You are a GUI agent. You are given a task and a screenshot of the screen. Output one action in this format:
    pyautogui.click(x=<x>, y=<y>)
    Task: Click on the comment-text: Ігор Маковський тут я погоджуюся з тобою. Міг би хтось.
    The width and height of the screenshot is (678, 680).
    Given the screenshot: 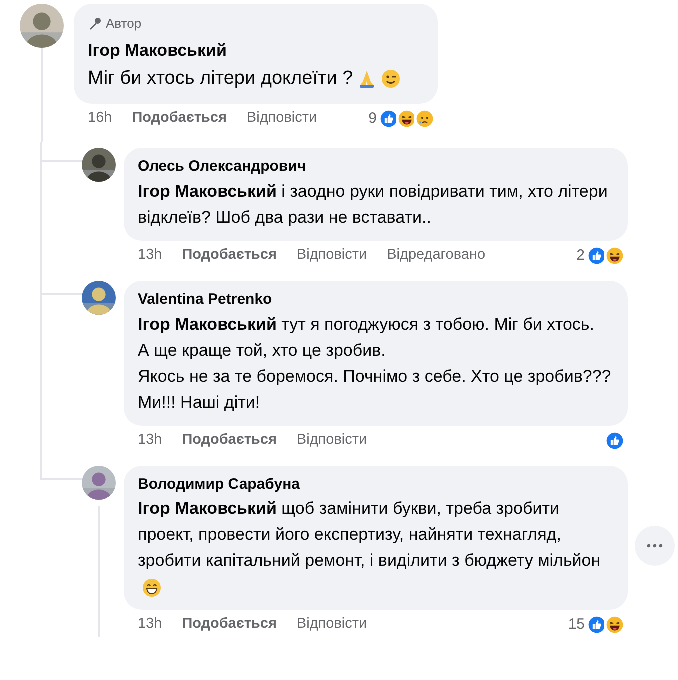 What is the action you would take?
    pyautogui.click(x=366, y=325)
    